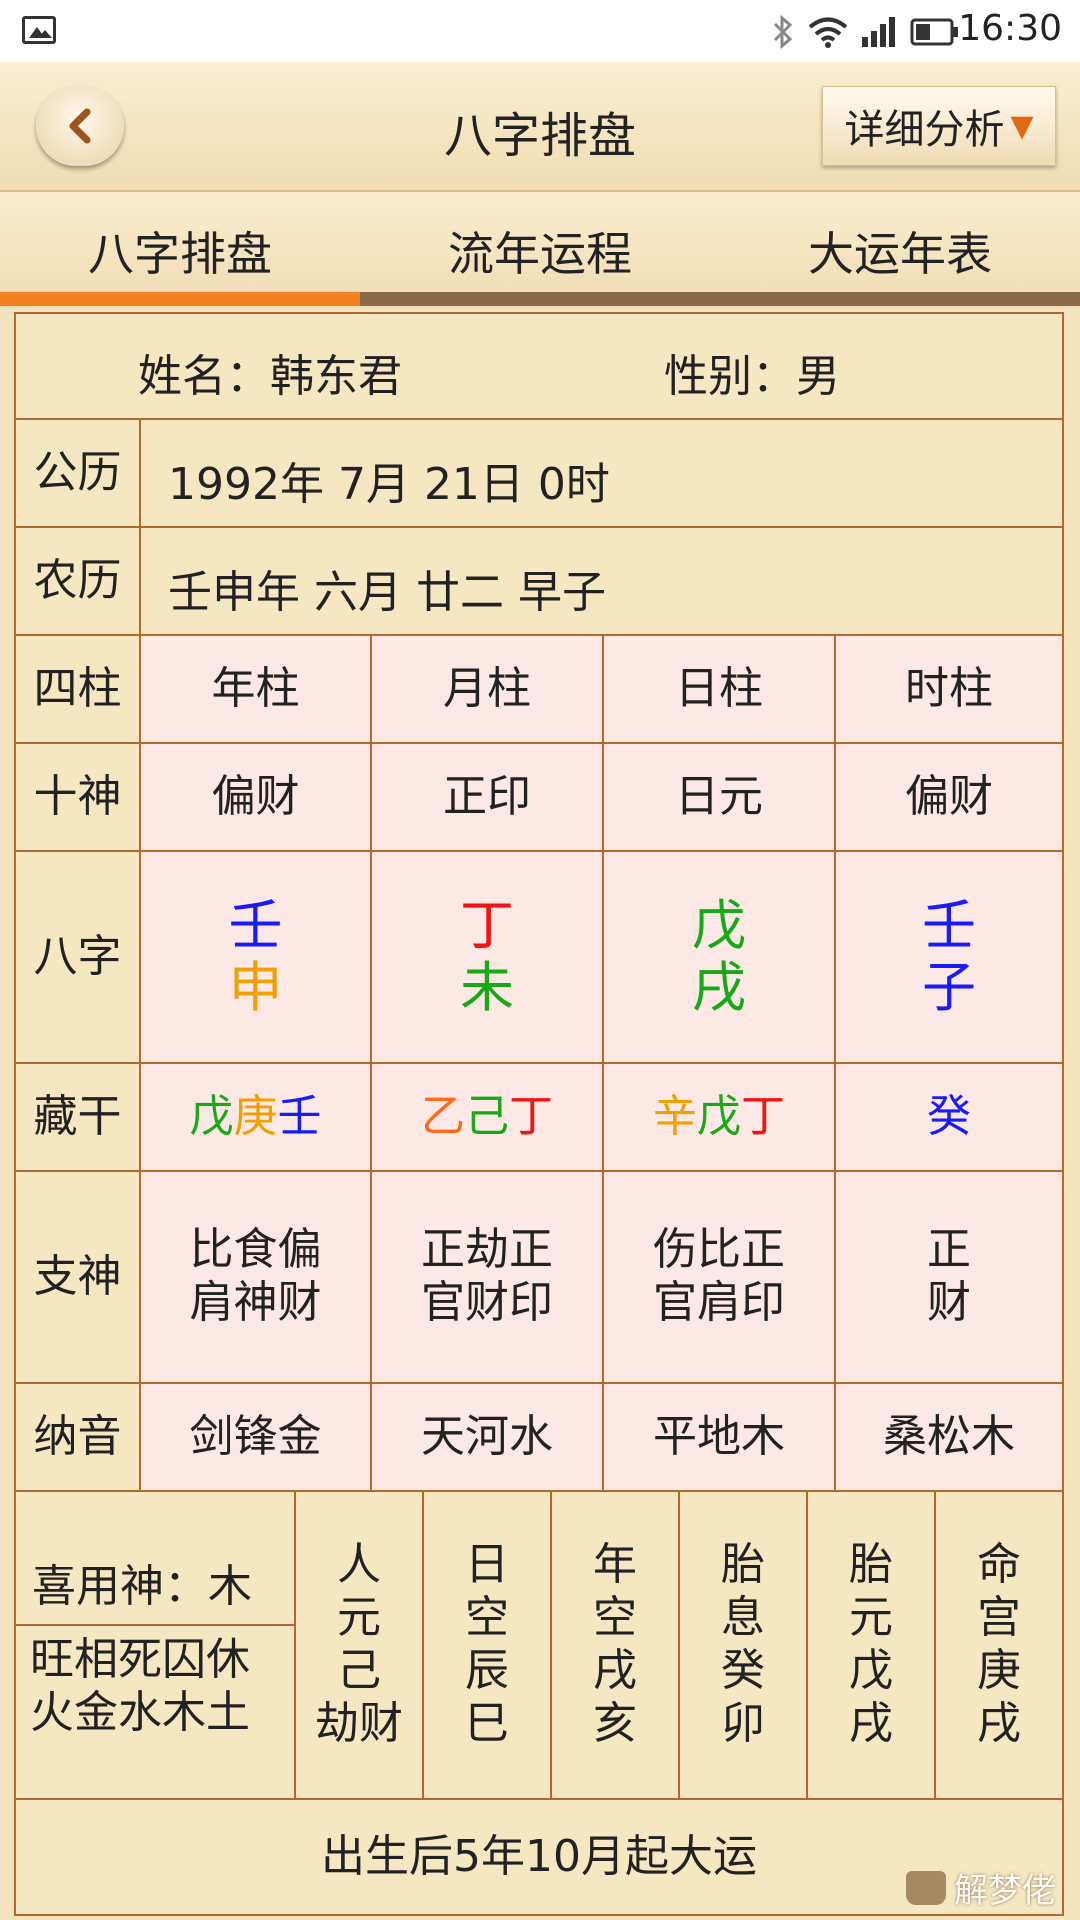  I want to click on zhishen-day: 伤比正 官肩印, so click(720, 1278).